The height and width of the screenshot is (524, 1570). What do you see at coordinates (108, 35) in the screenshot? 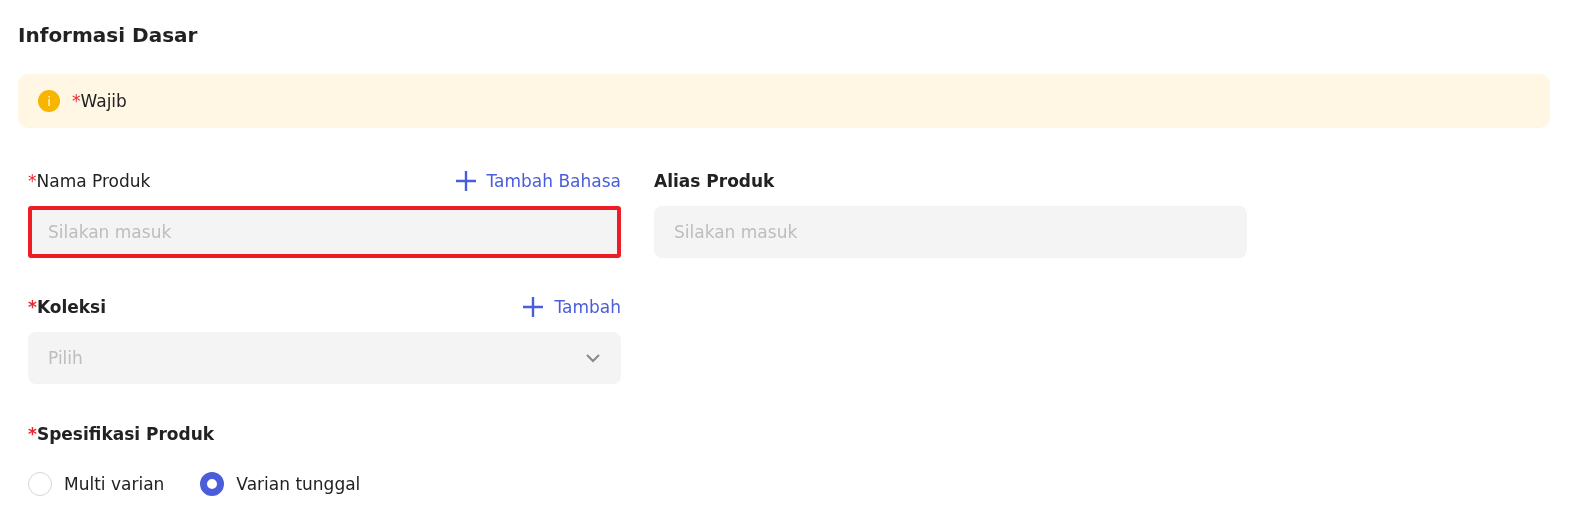
I see `section-title: Informasi Dasar` at bounding box center [108, 35].